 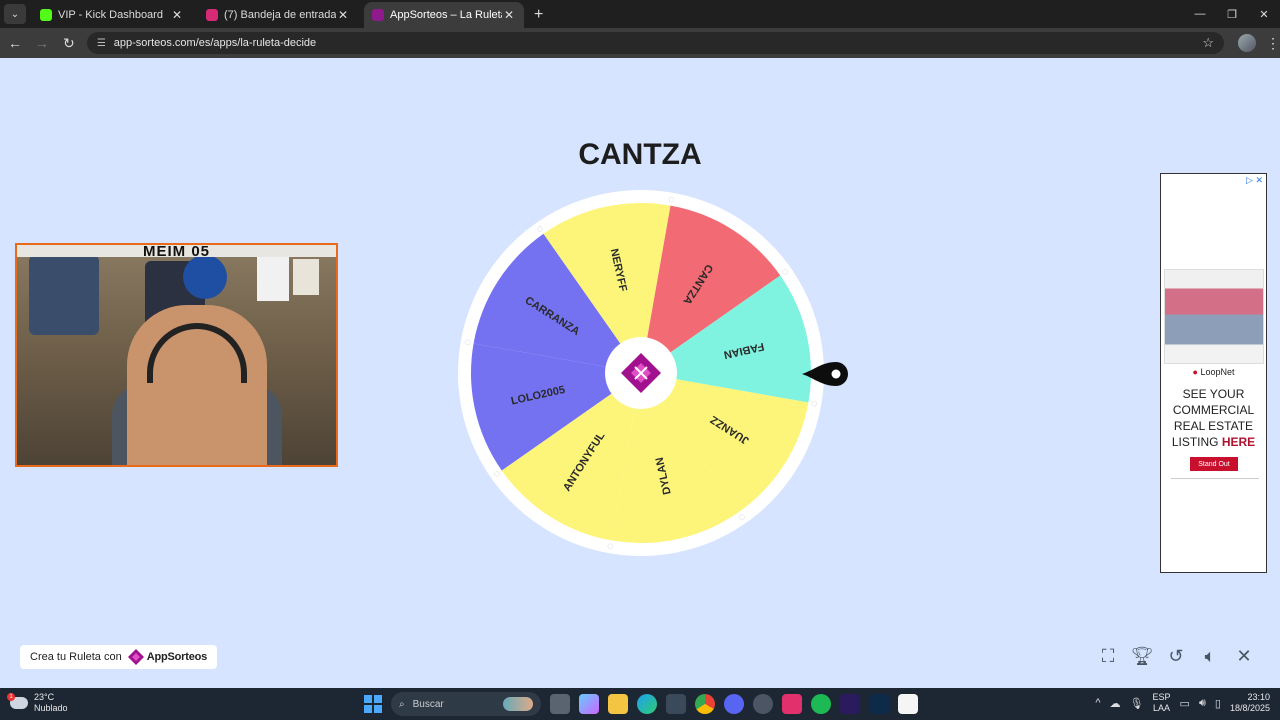 I want to click on wheel-pointer-icon, so click(x=825, y=374).